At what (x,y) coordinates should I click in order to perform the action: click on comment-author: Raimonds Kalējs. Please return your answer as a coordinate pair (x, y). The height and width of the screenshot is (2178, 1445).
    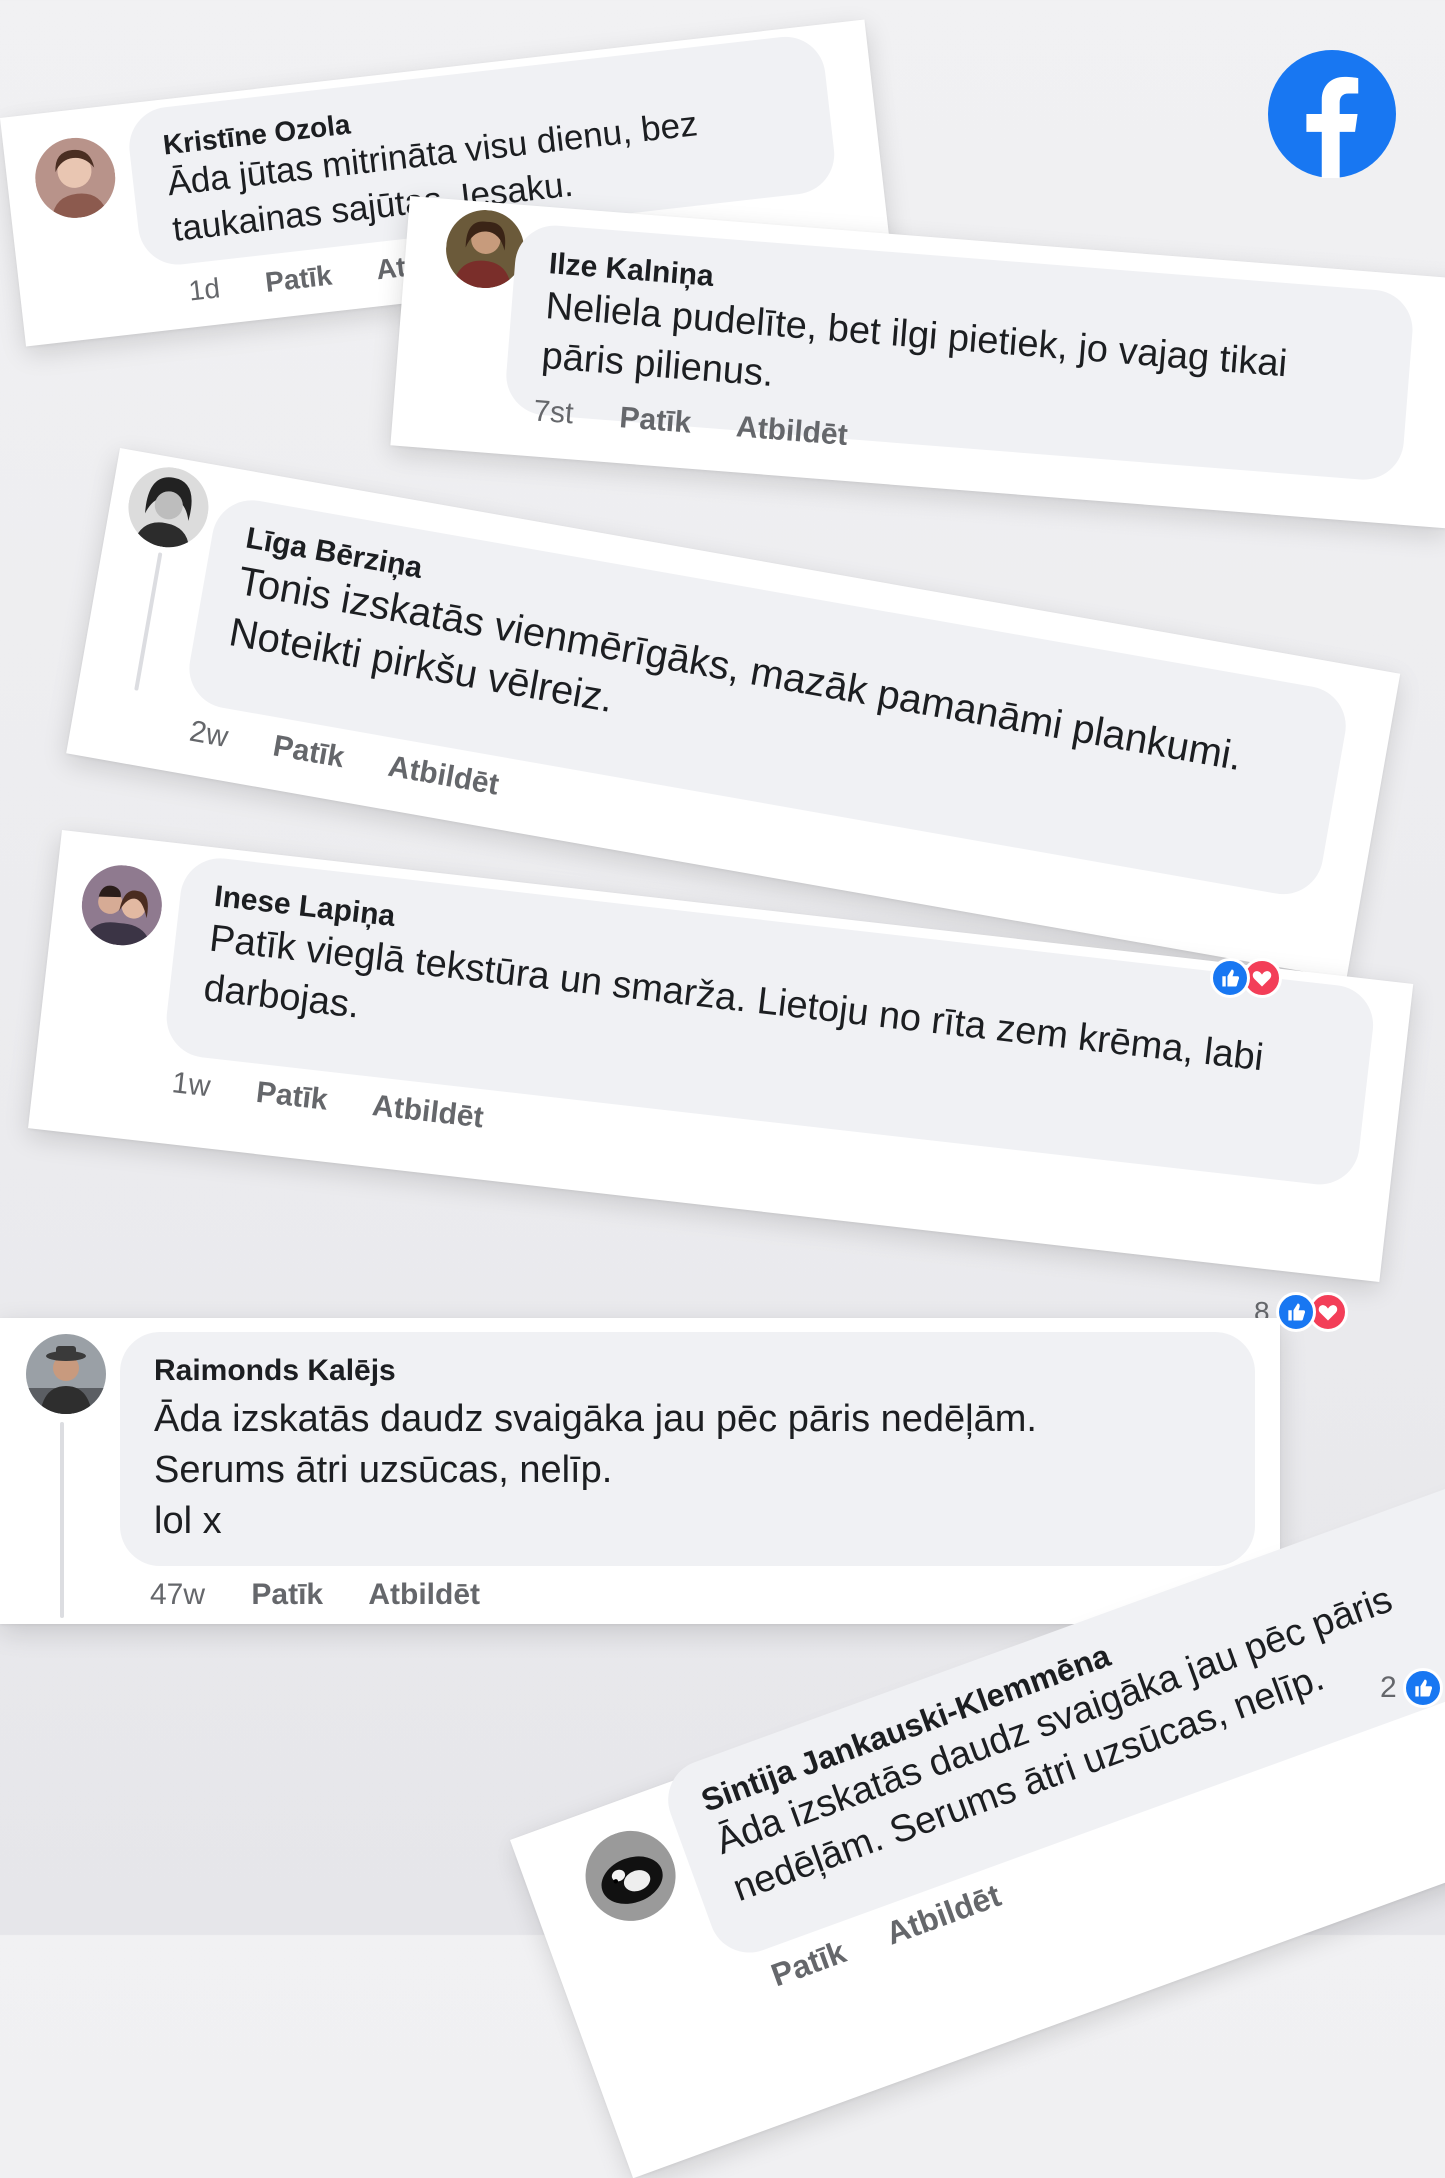
    Looking at the image, I should click on (687, 1371).